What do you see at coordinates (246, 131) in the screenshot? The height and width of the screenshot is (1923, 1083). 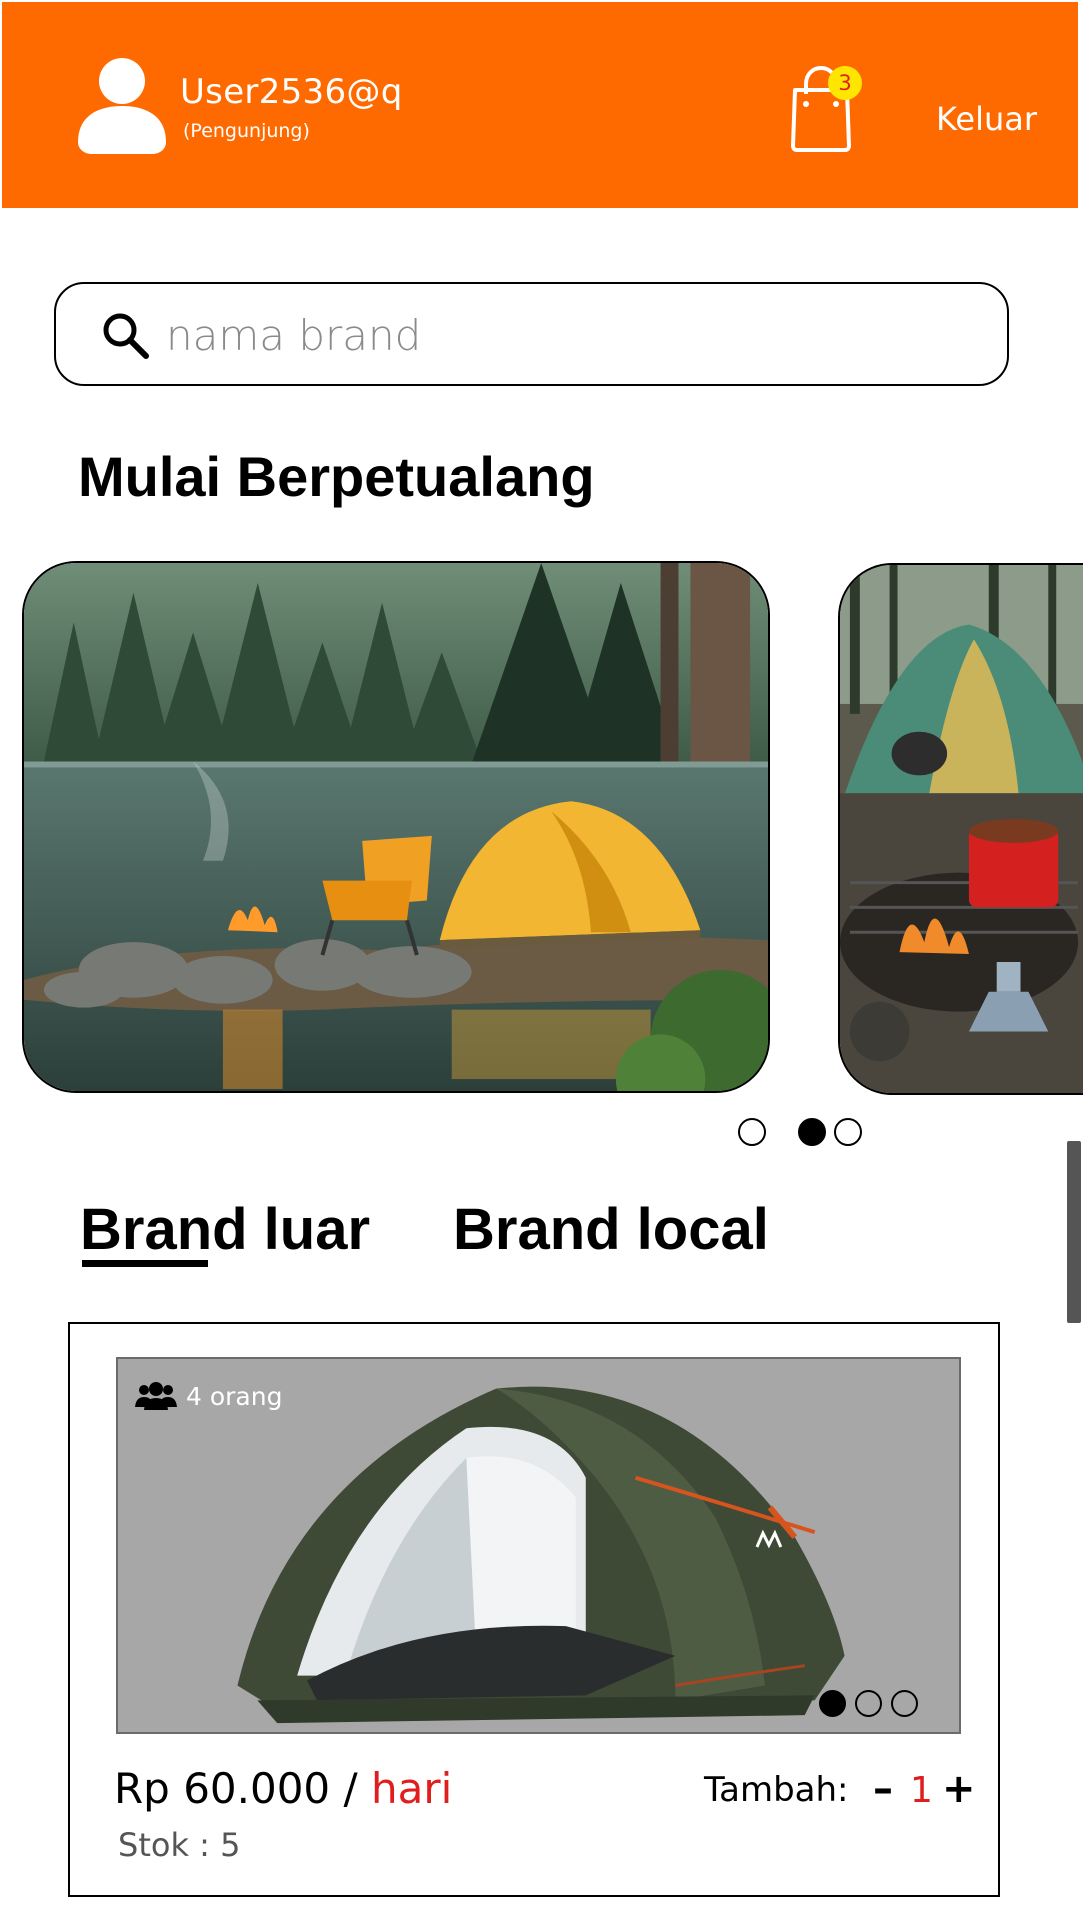 I see `user-role: (Pengunjung)` at bounding box center [246, 131].